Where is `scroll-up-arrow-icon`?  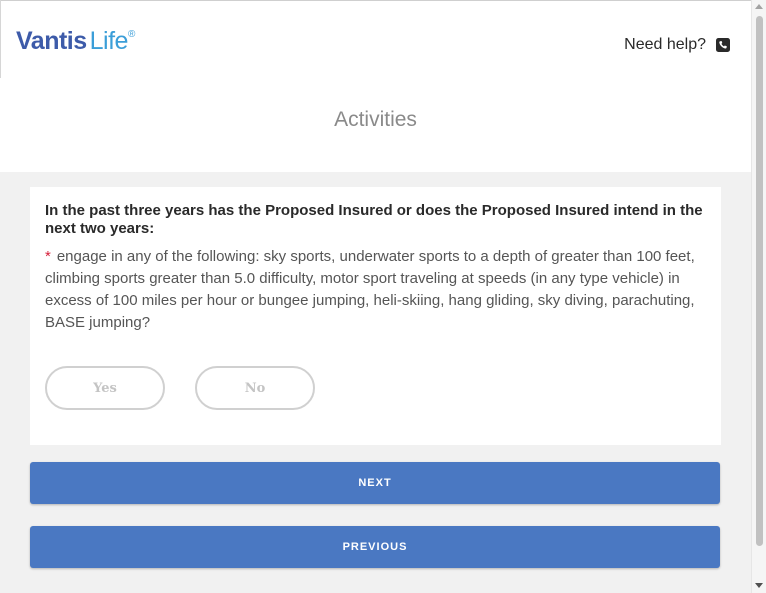 scroll-up-arrow-icon is located at coordinates (759, 6).